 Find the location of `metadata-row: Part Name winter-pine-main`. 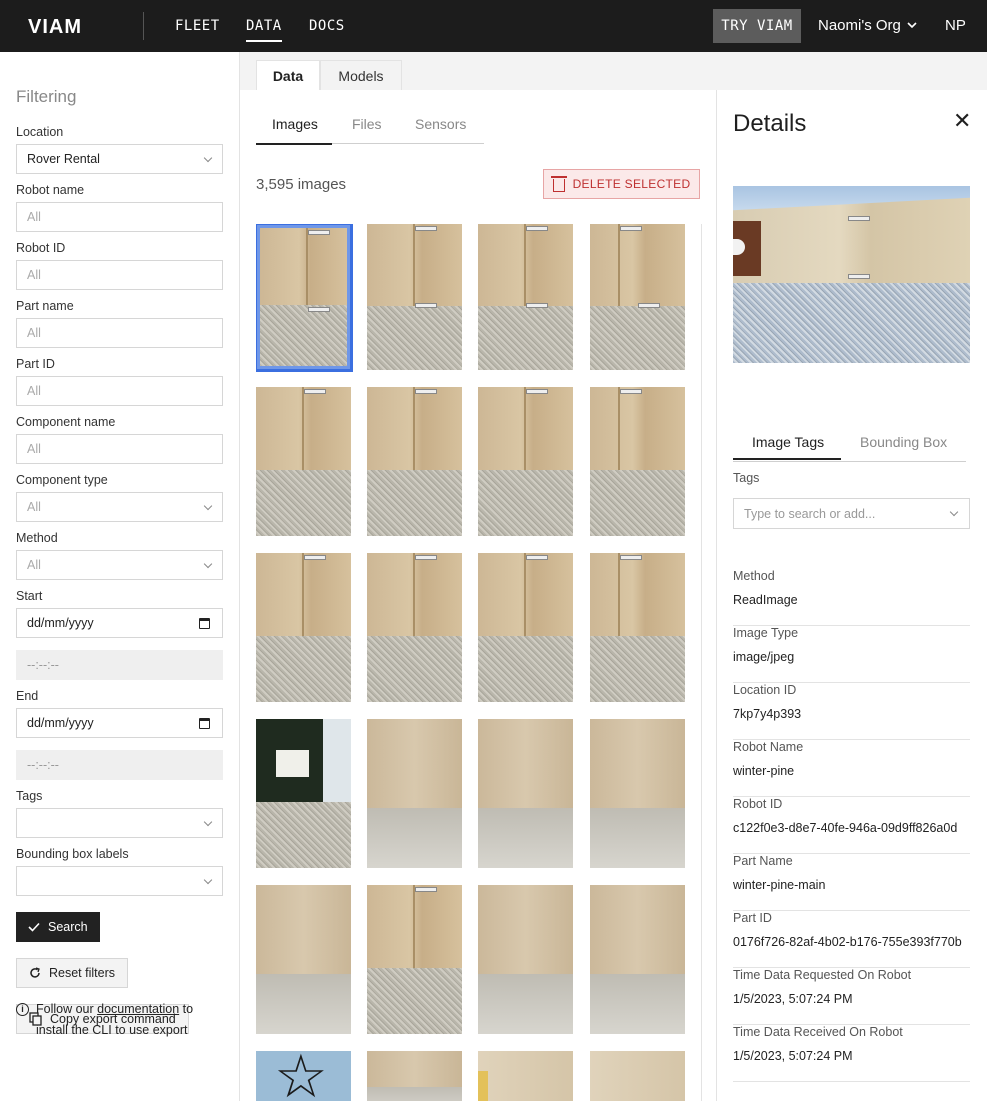

metadata-row: Part Name winter-pine-main is located at coordinates (851, 882).